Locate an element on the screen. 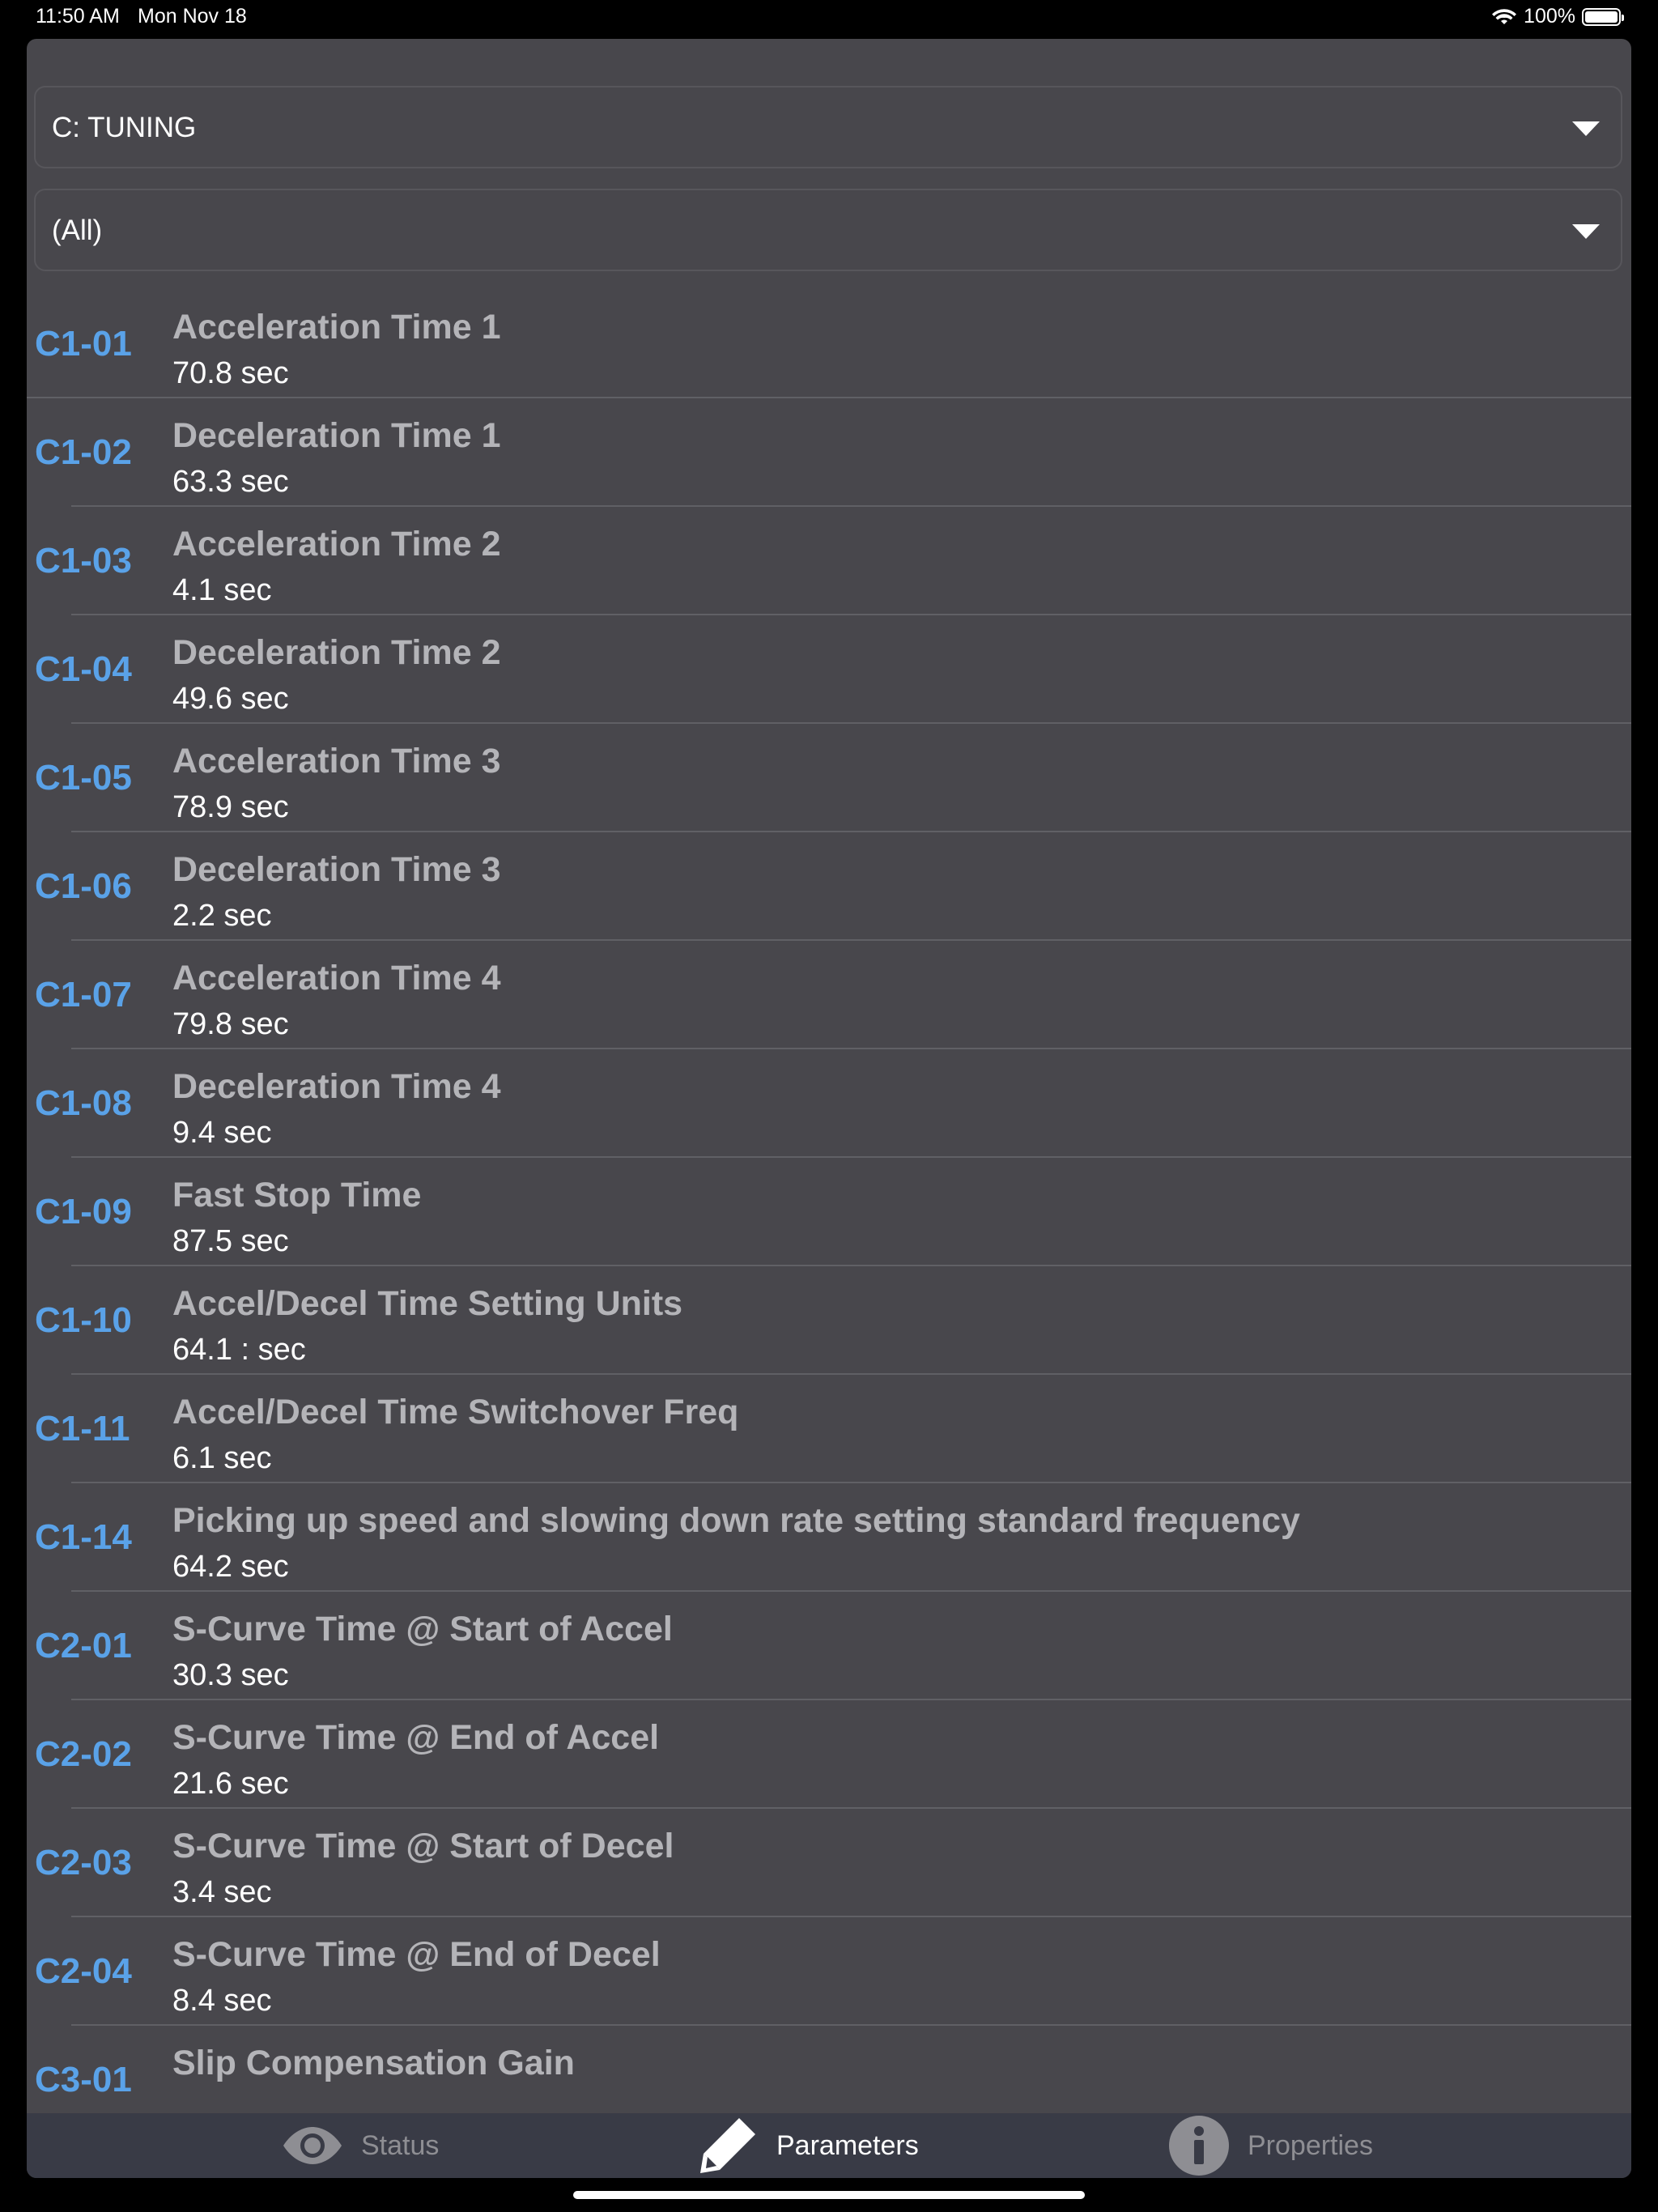 This screenshot has height=2212, width=1658. status-date: Mon Nov 18 is located at coordinates (192, 16).